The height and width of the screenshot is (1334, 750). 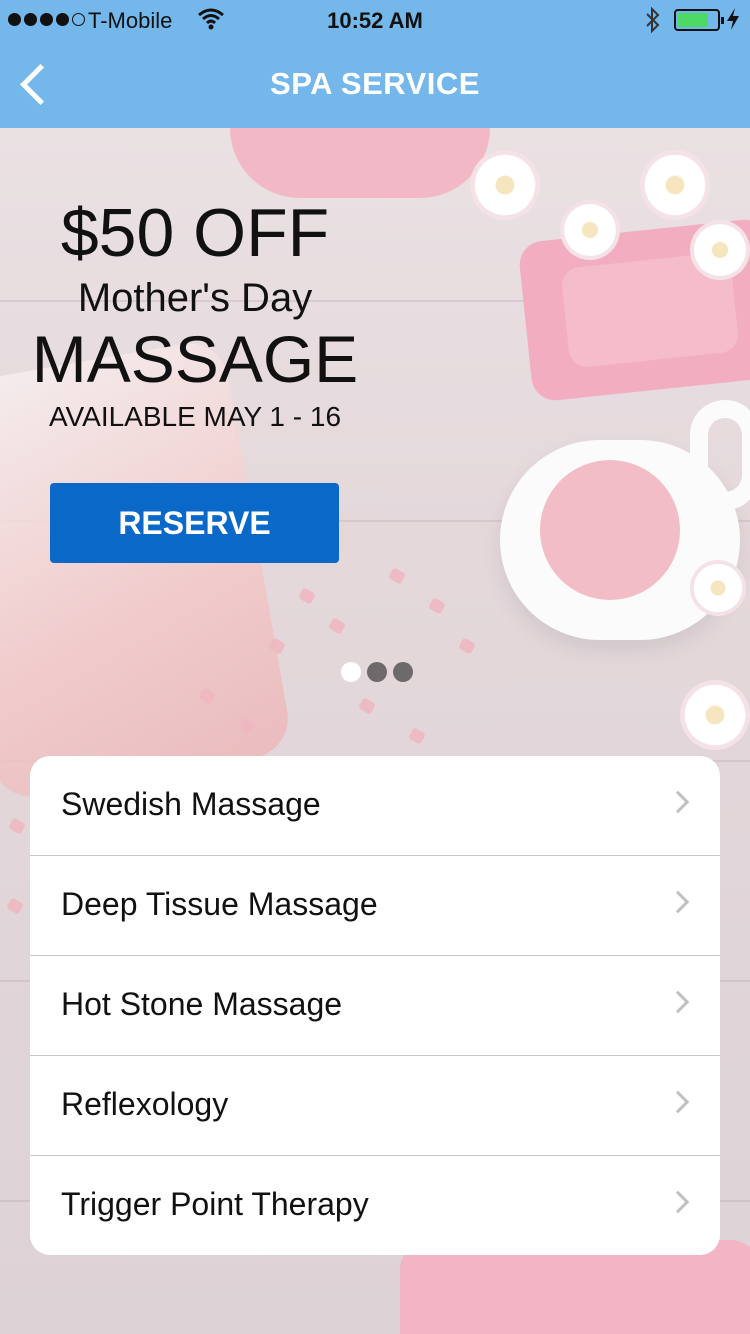 What do you see at coordinates (195, 416) in the screenshot?
I see `promo-availability: AVAILABLE MAY 1 - 16` at bounding box center [195, 416].